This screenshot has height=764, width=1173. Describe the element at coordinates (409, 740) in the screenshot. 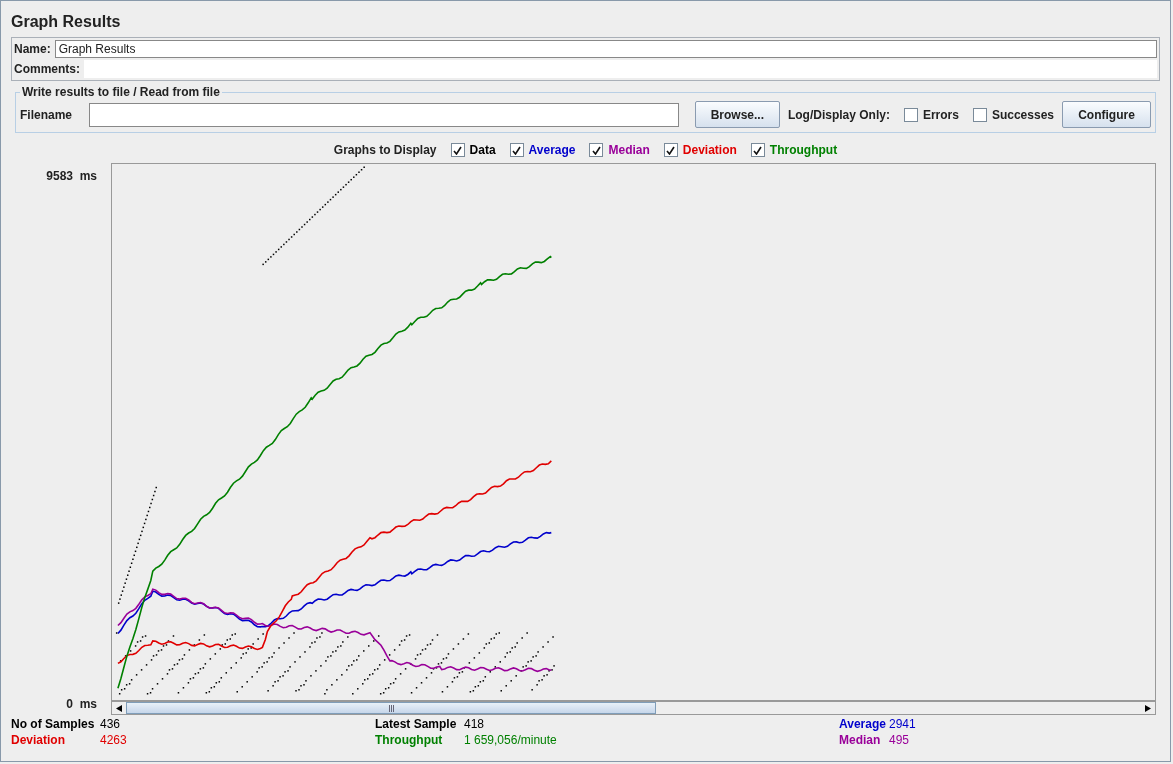

I see `stat-label: Throughput` at that location.